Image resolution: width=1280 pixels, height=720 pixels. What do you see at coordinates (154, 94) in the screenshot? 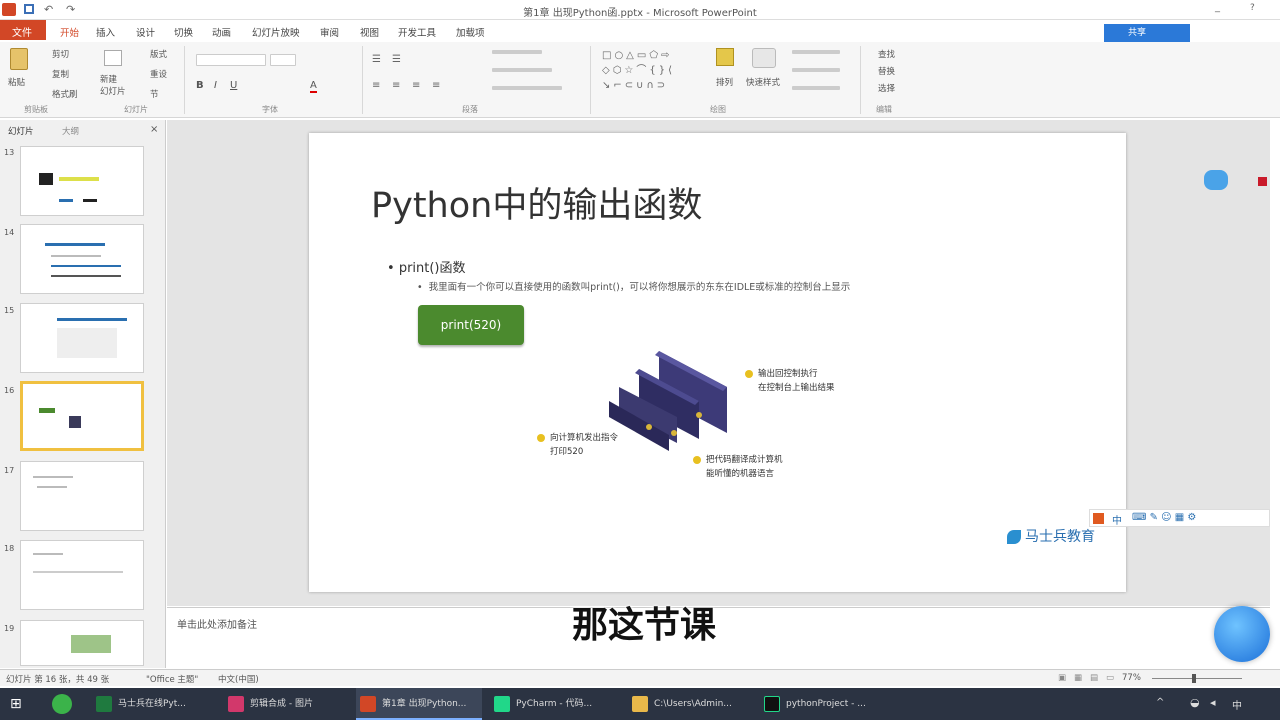
I see `section-button: 节` at bounding box center [154, 94].